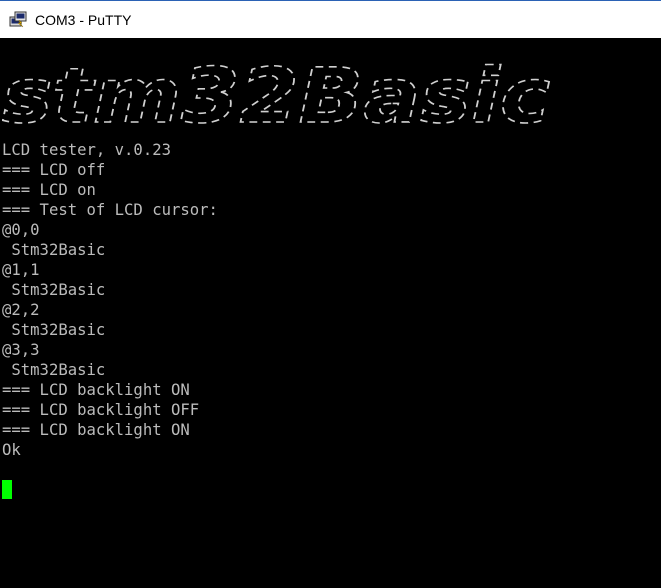 Image resolution: width=661 pixels, height=588 pixels. What do you see at coordinates (49, 190) in the screenshot?
I see `terminal-line: === LCD on` at bounding box center [49, 190].